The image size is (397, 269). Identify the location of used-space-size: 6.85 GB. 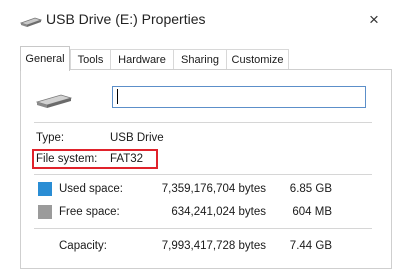
(310, 189).